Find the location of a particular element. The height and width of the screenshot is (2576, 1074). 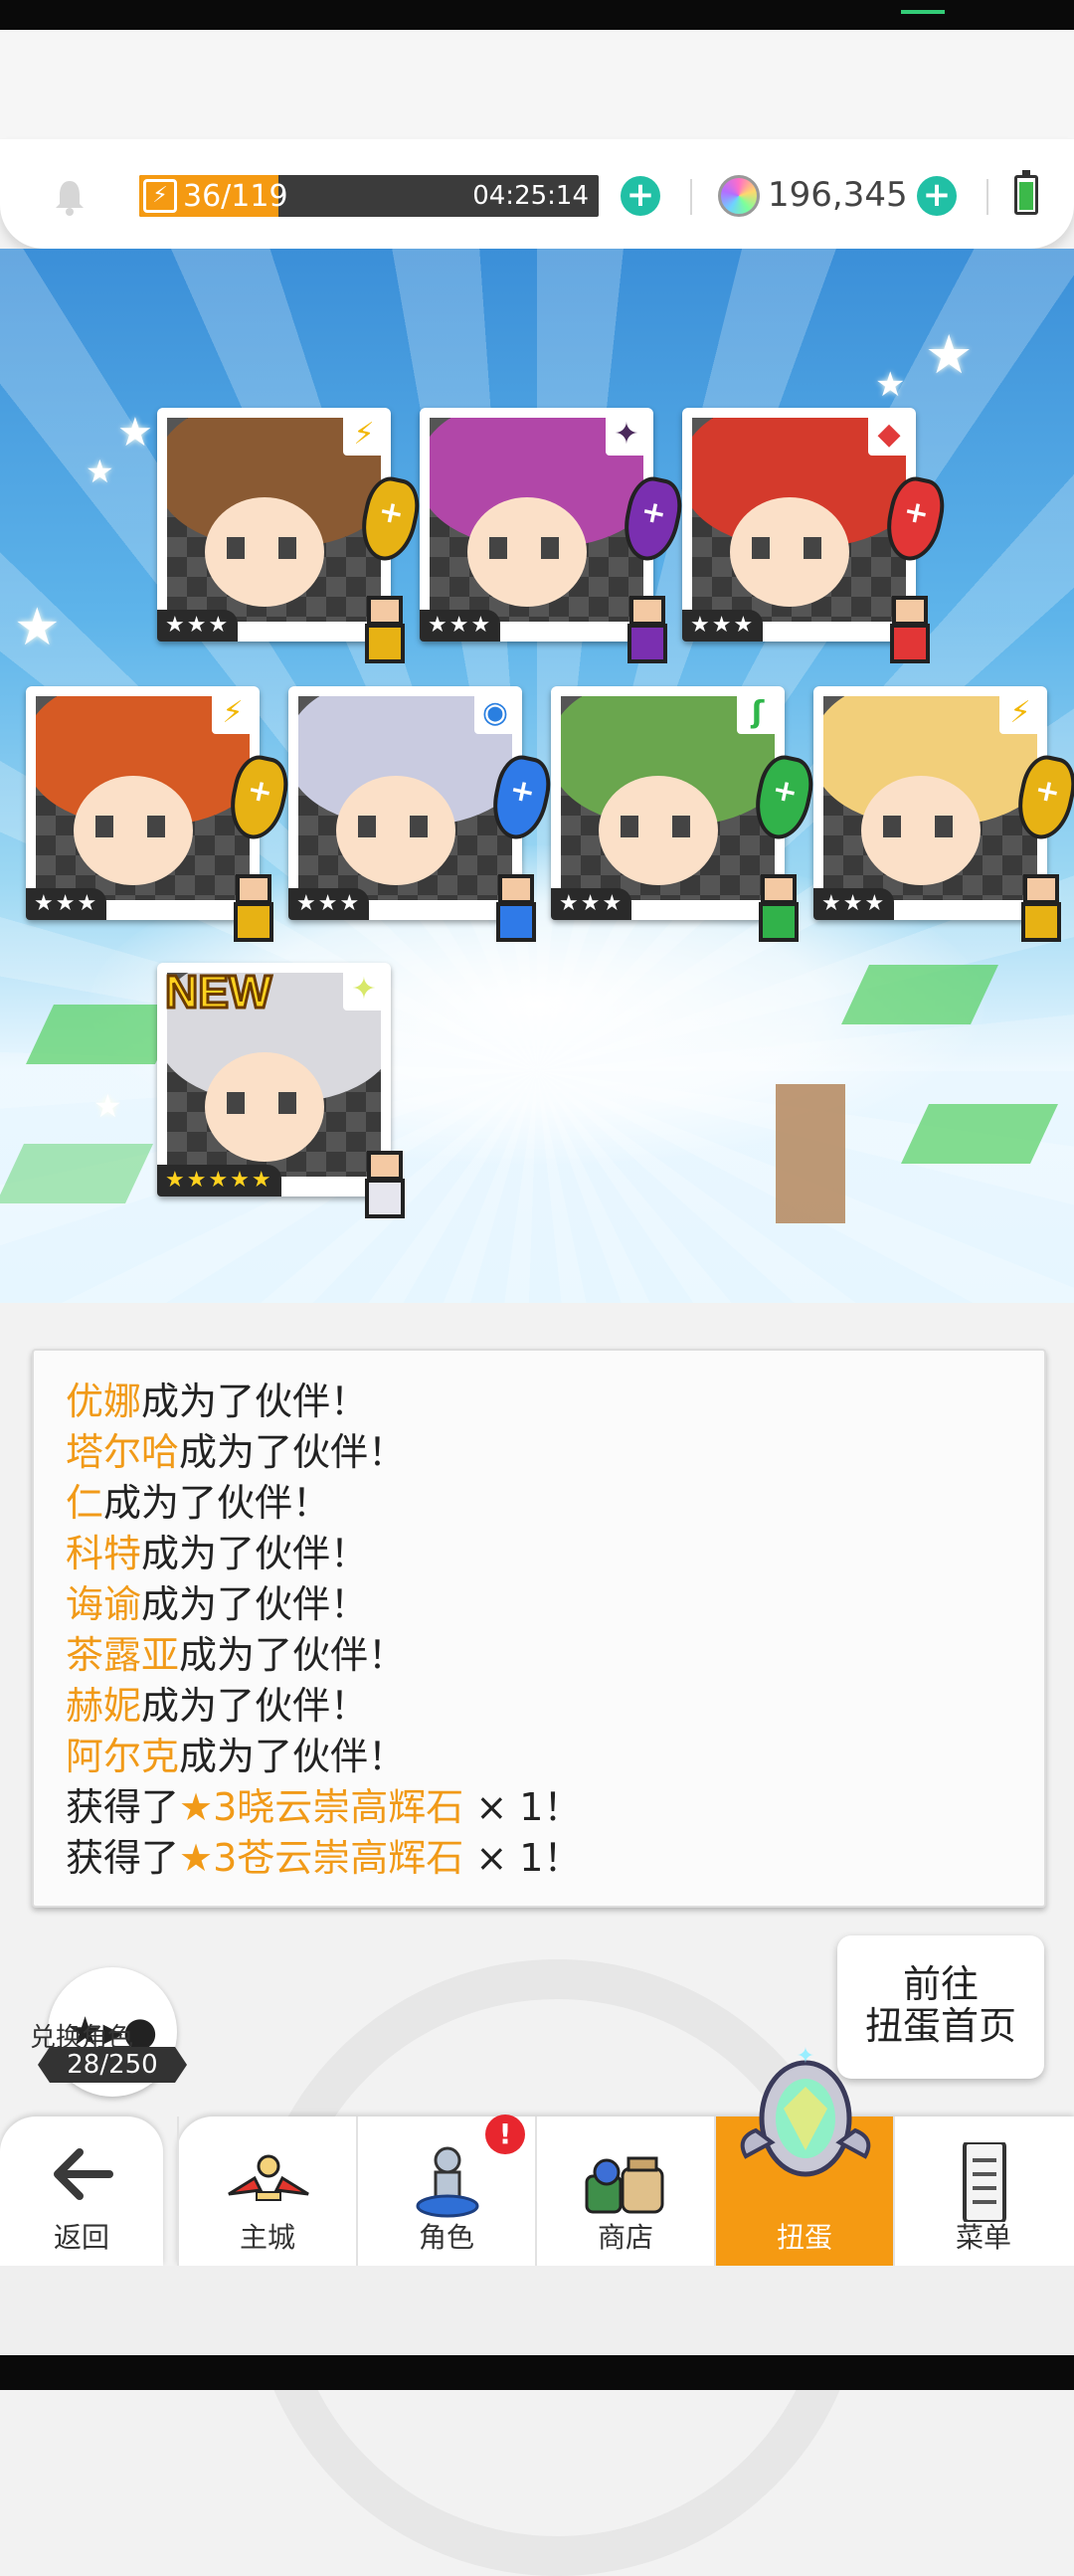

bottom-navigation: 返回 主城 ! 角色 商店 ✦ 扭蛋 菜单 is located at coordinates (537, 2156).